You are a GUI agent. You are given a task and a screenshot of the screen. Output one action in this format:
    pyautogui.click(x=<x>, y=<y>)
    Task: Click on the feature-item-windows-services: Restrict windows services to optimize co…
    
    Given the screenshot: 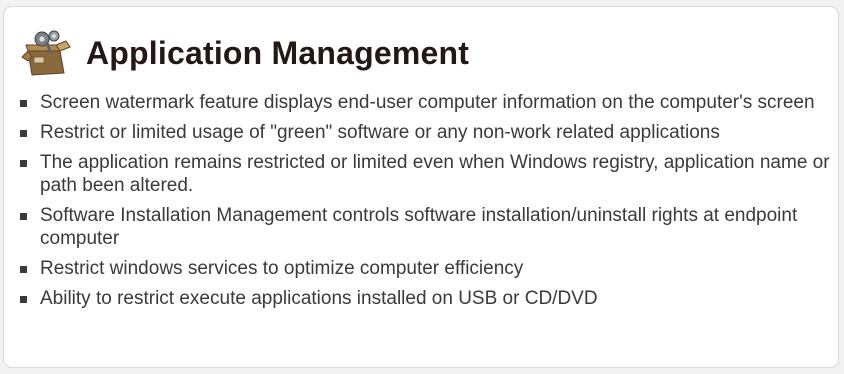 What is the action you would take?
    pyautogui.click(x=427, y=268)
    